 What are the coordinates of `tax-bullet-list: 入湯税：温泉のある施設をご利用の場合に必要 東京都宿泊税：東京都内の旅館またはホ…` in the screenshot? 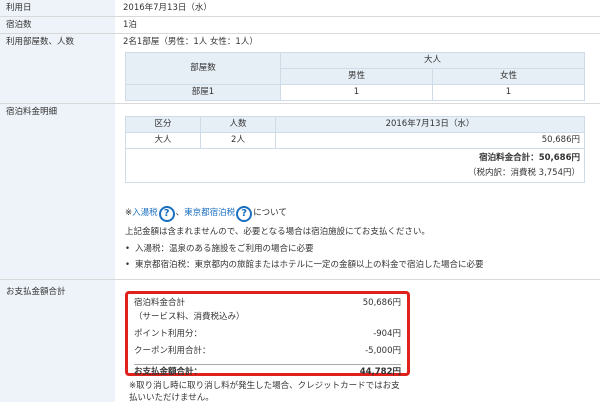 It's located at (360, 257).